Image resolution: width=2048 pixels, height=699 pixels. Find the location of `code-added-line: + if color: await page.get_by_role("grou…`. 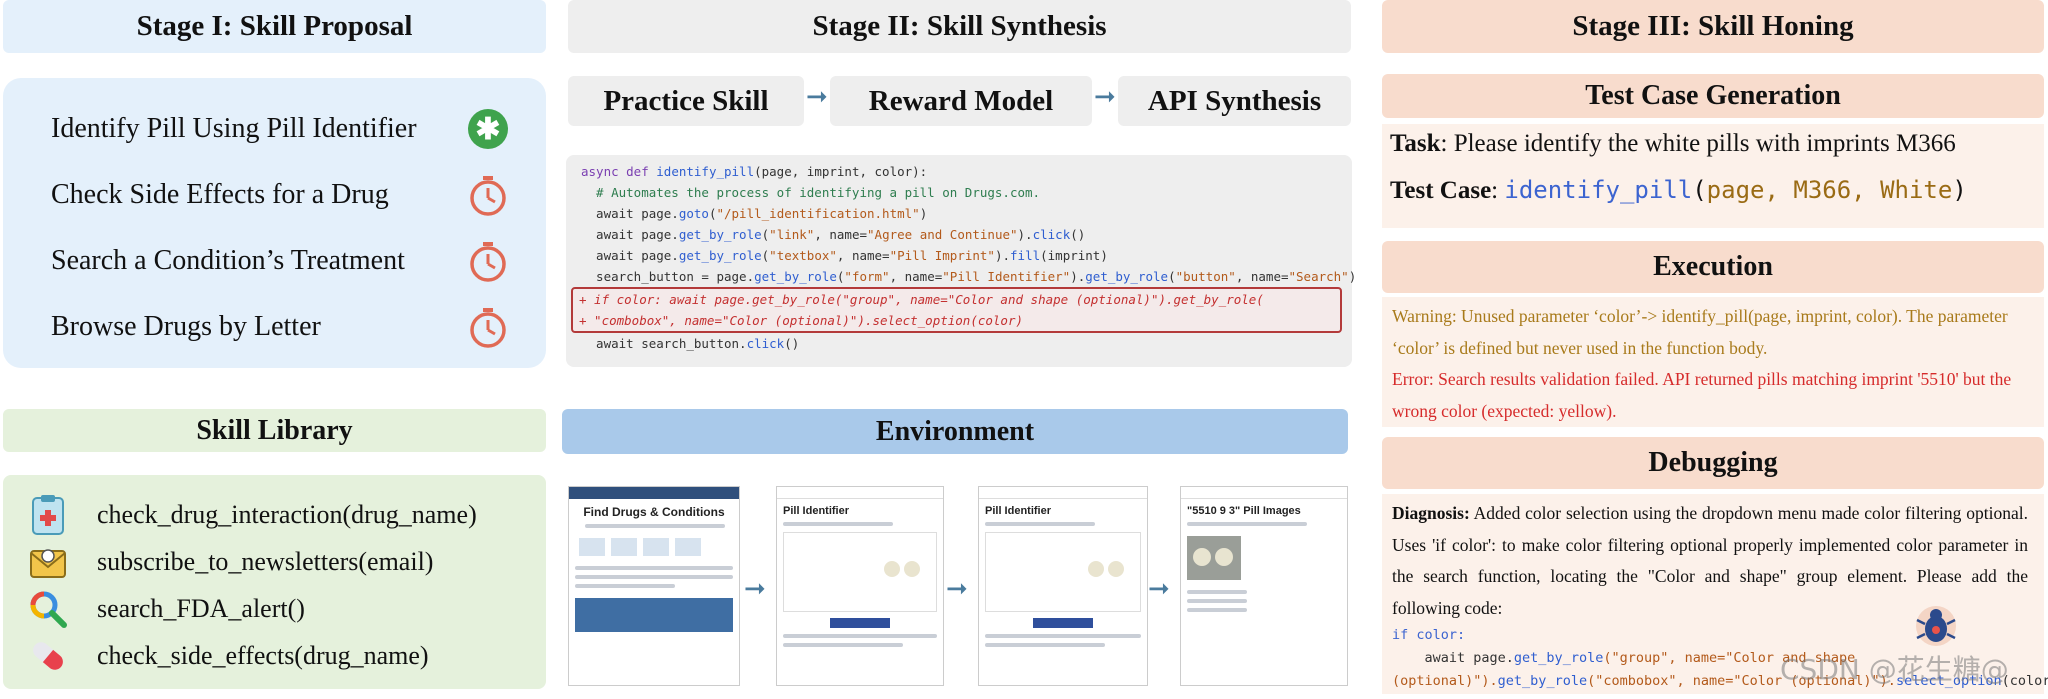

code-added-line: + if color: await page.get_by_role("grou… is located at coordinates (921, 299).